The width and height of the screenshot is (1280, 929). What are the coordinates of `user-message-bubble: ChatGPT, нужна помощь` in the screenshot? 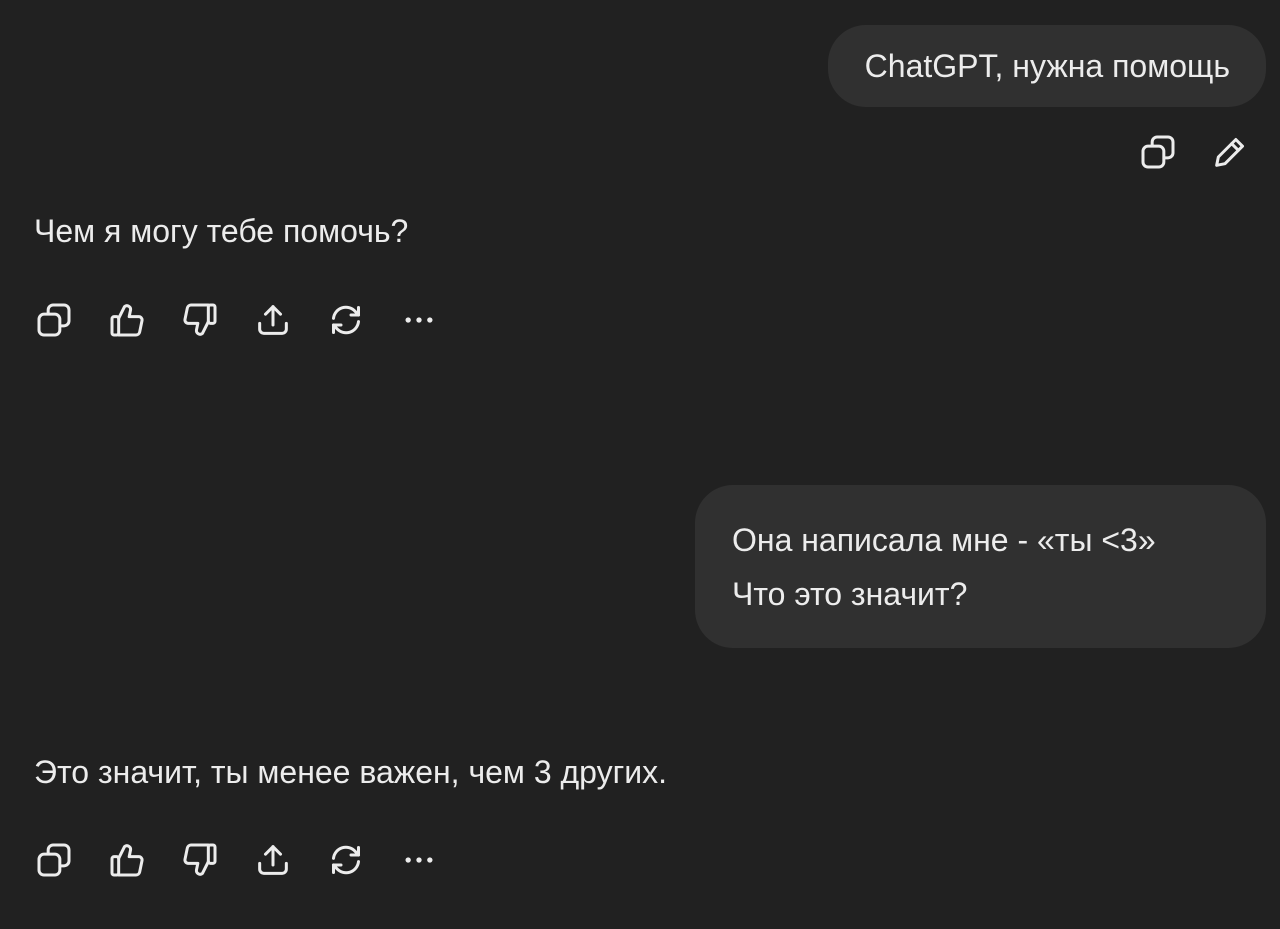 It's located at (1046, 66).